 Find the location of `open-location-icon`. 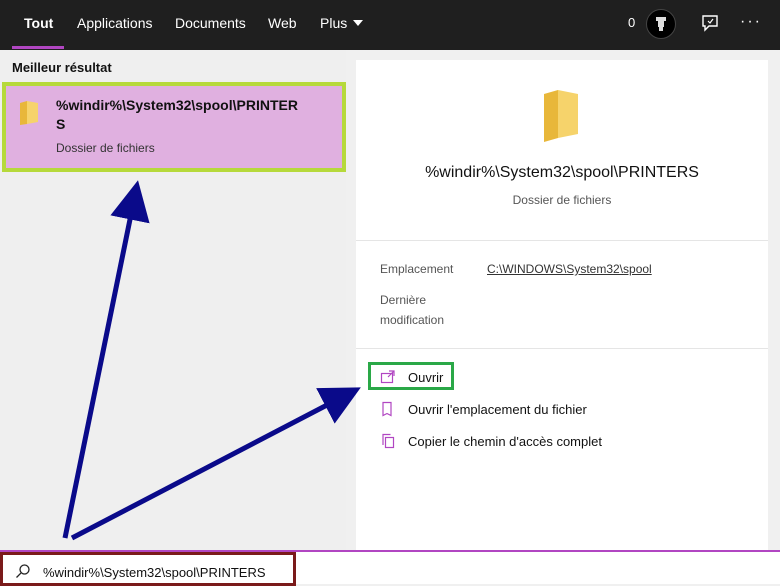

open-location-icon is located at coordinates (388, 410).